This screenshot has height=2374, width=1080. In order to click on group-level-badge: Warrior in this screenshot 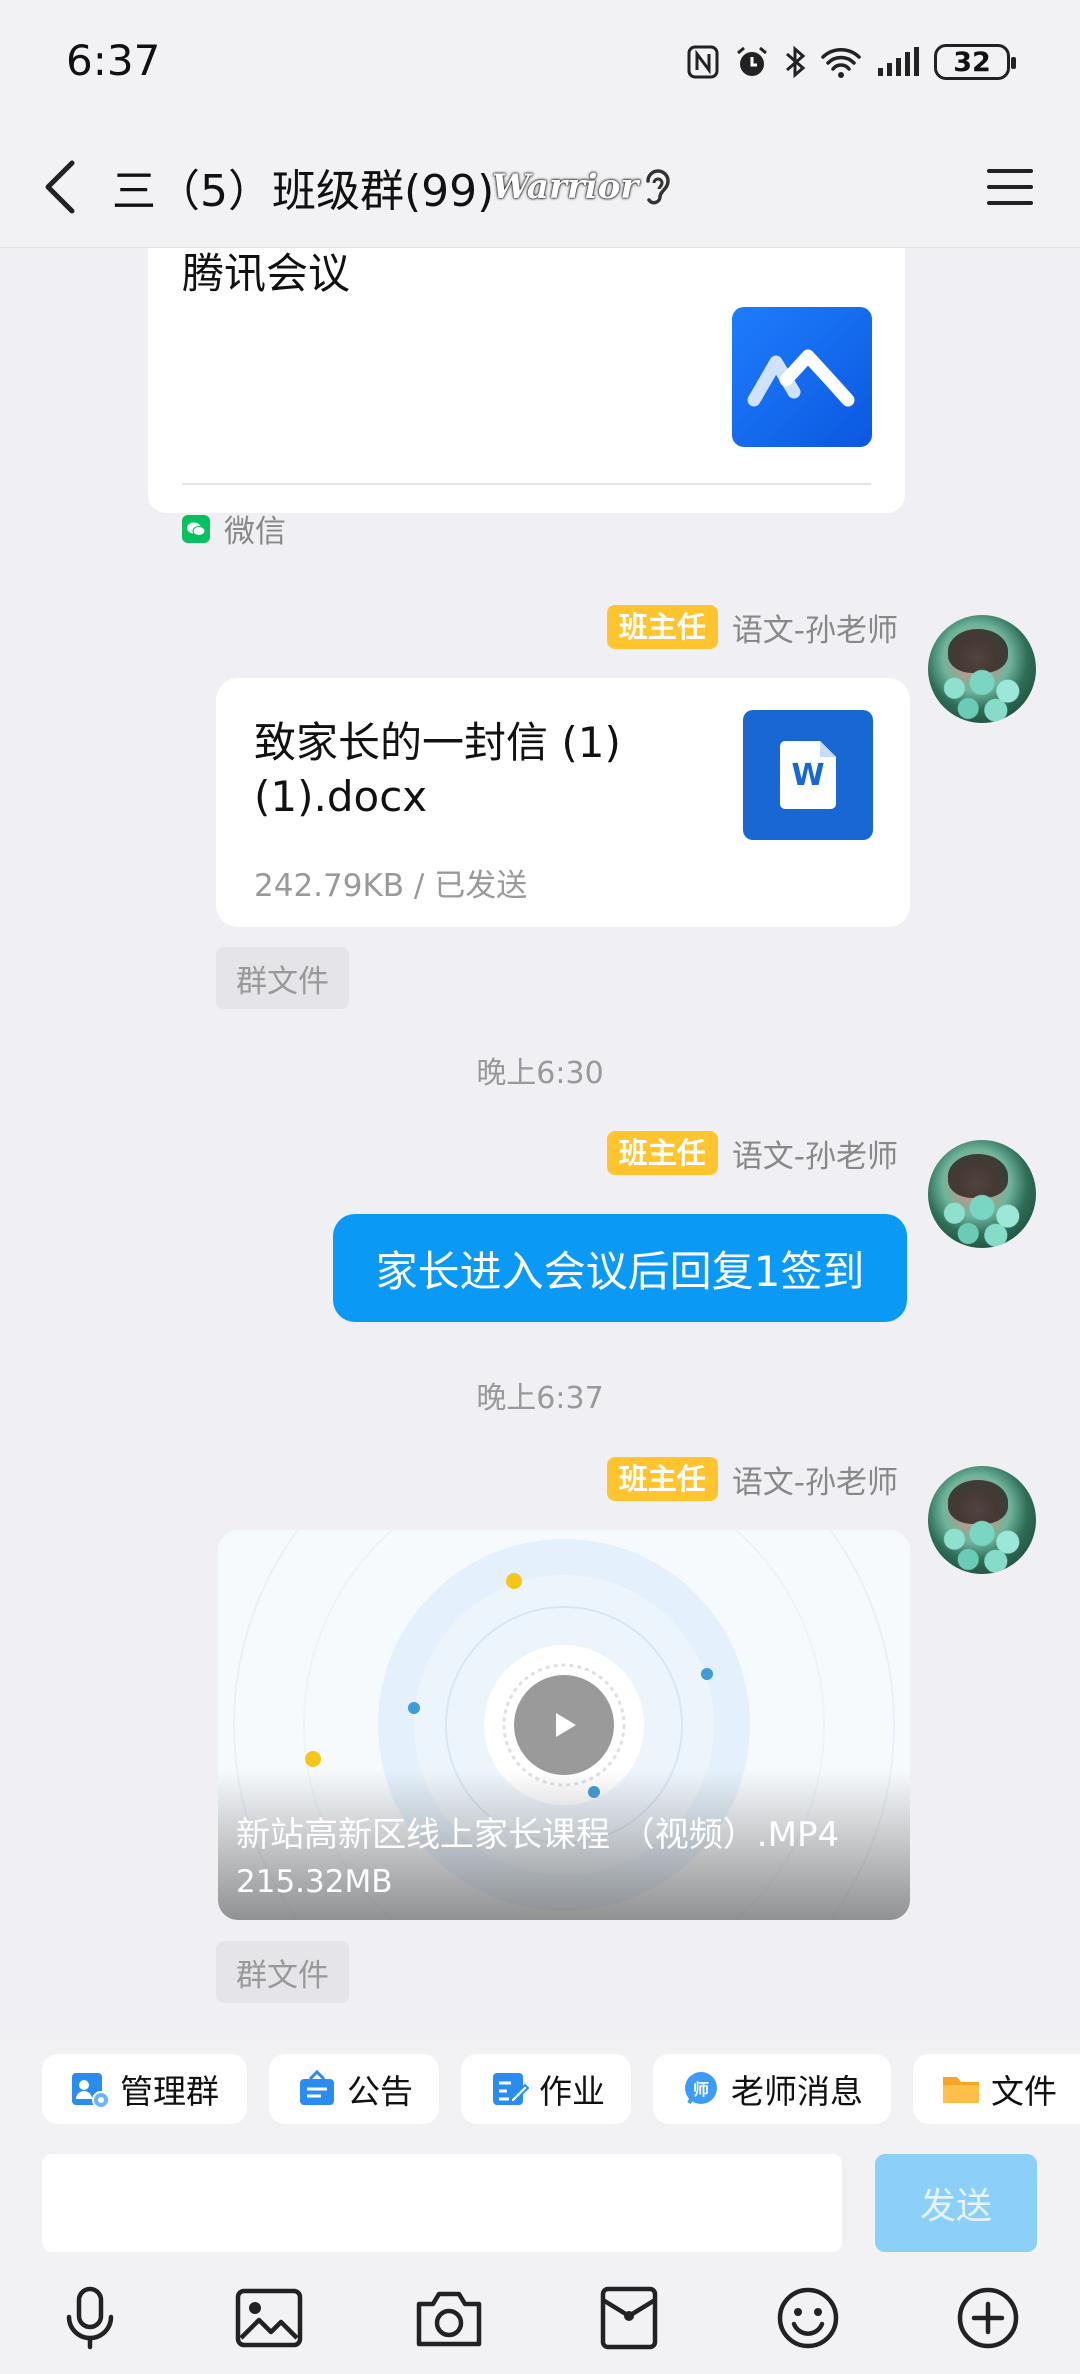, I will do `click(565, 187)`.